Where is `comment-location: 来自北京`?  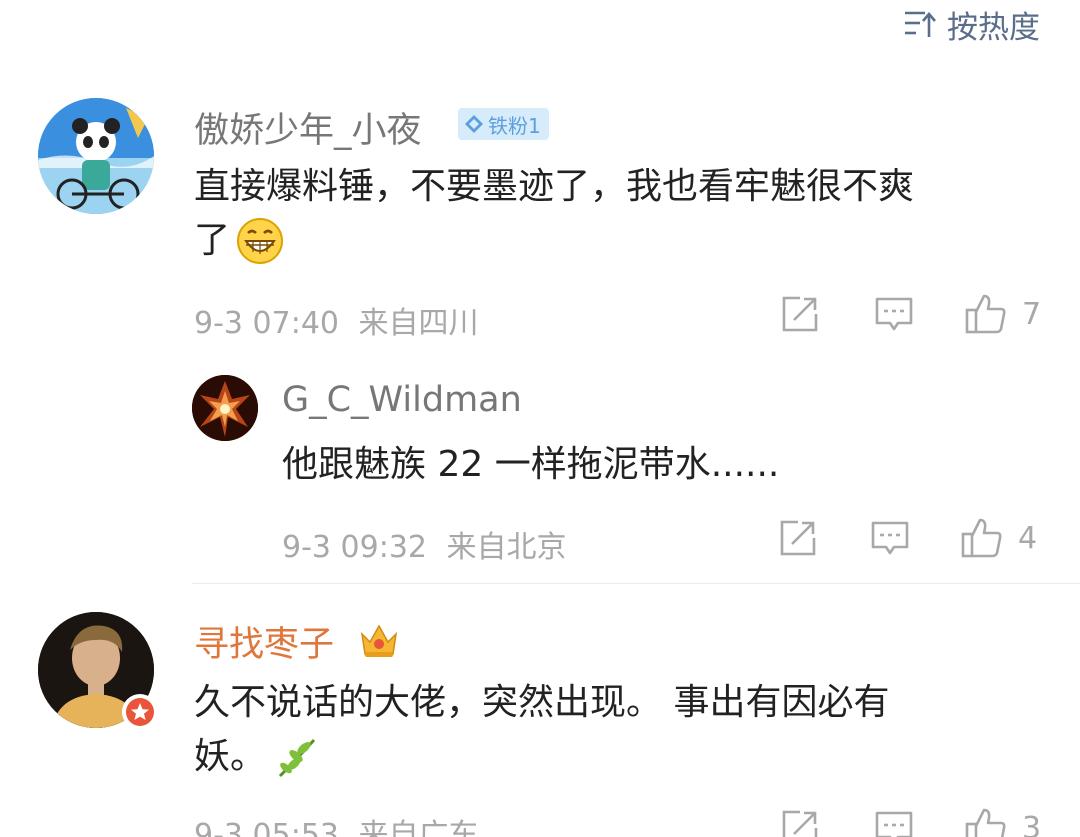
comment-location: 来自北京 is located at coordinates (506, 547).